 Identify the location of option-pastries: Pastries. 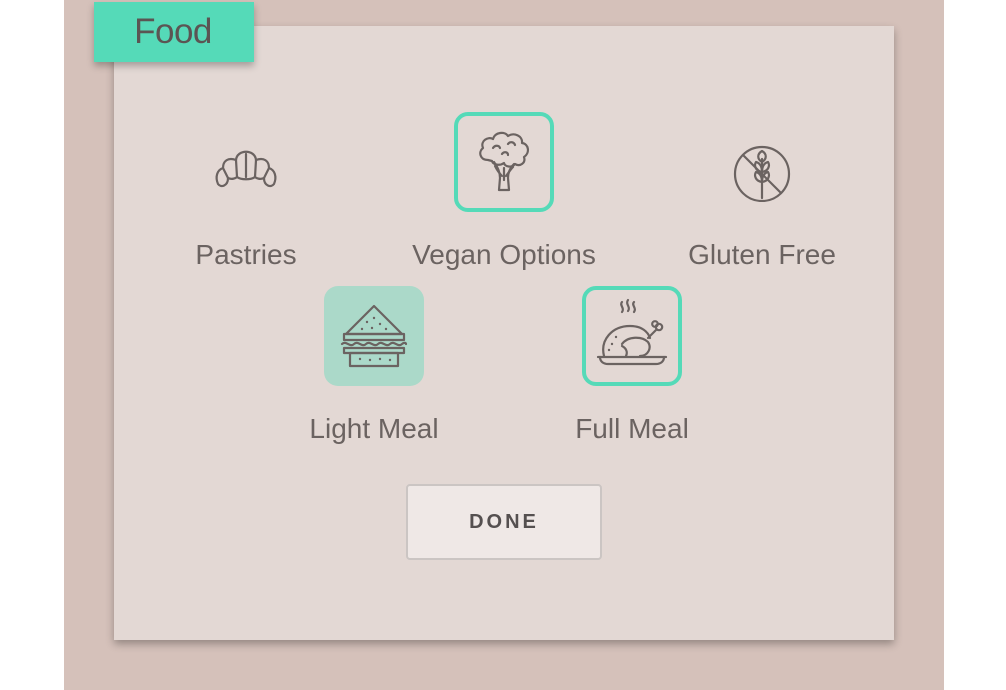
(246, 197).